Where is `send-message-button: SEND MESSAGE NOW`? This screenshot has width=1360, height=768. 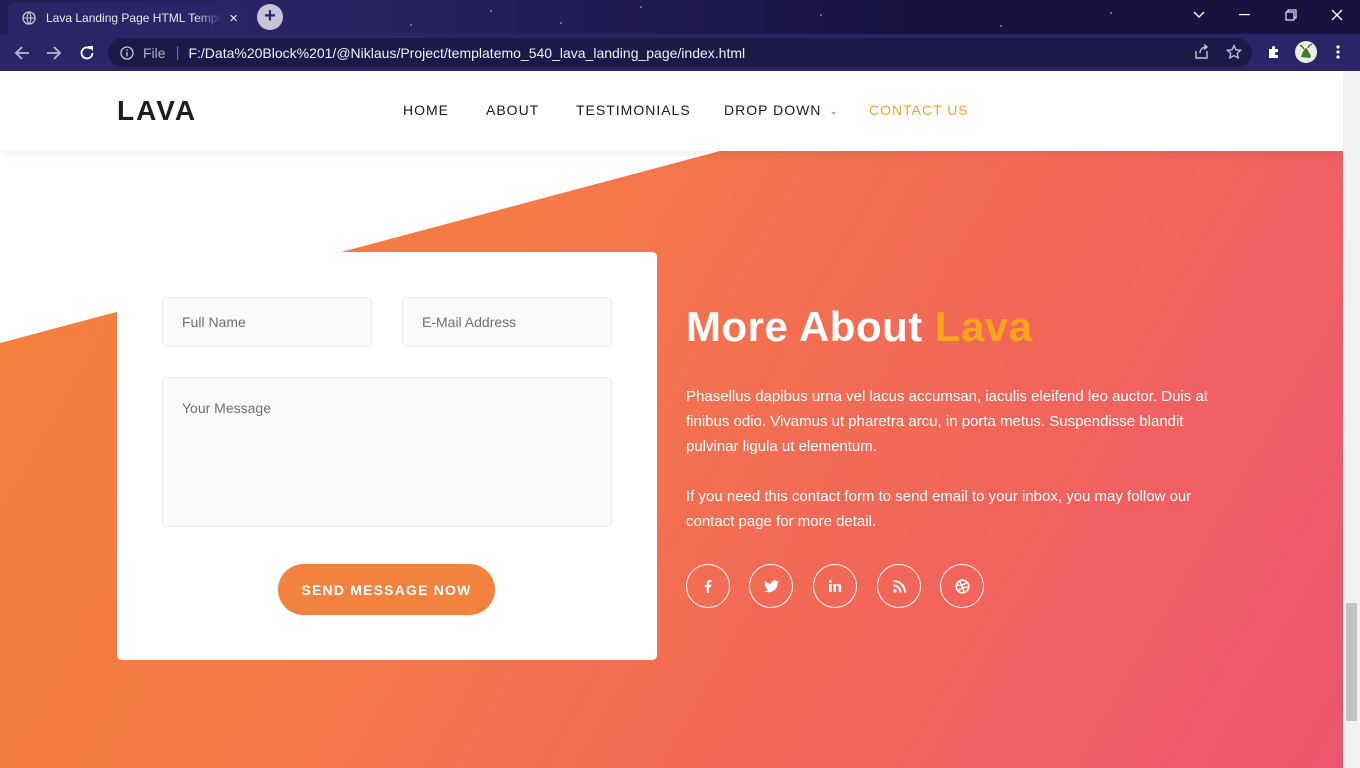 send-message-button: SEND MESSAGE NOW is located at coordinates (386, 589).